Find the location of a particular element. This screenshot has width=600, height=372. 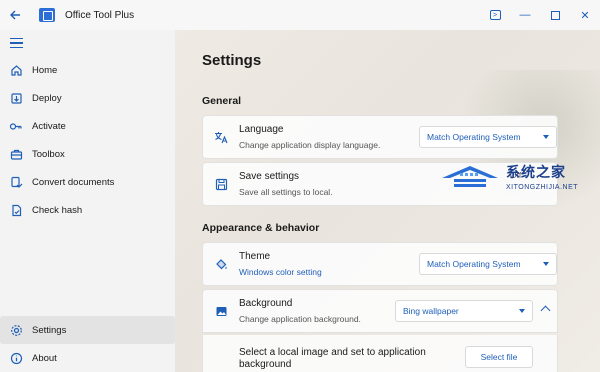

sidebar-item-convert-documents: Convert documents is located at coordinates (87, 182).